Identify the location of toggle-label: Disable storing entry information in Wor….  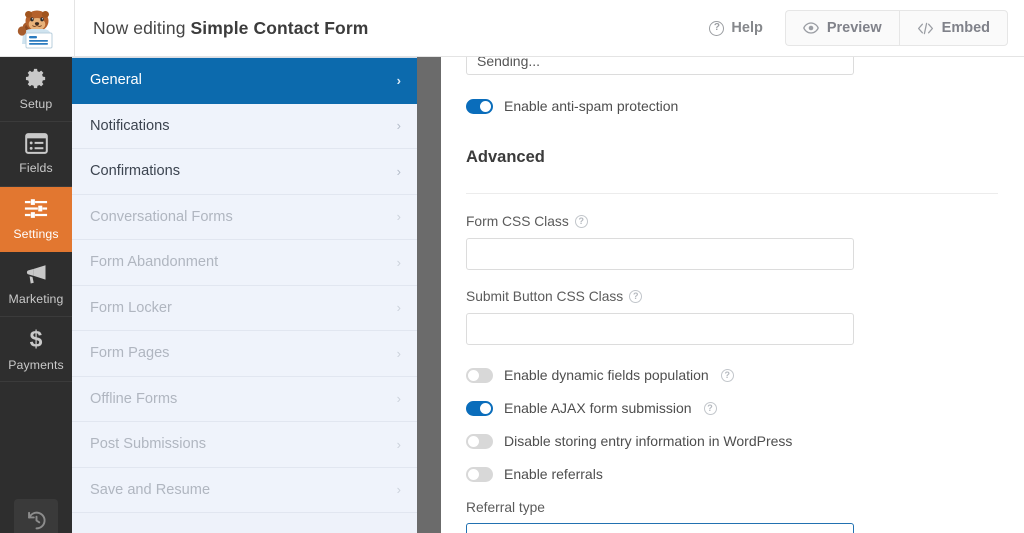
(648, 441).